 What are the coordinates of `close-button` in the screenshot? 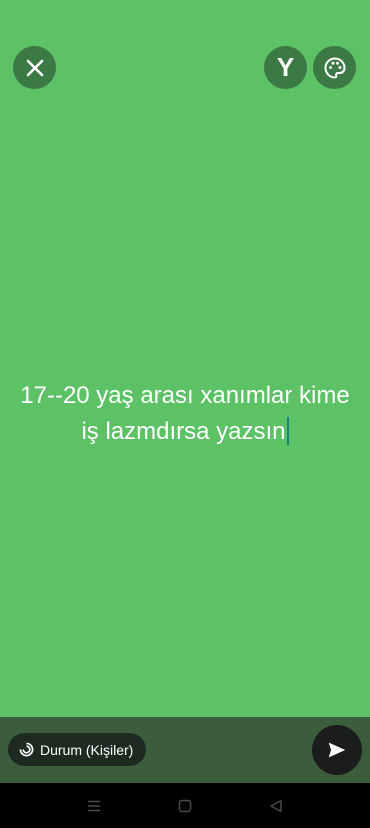 It's located at (34, 67).